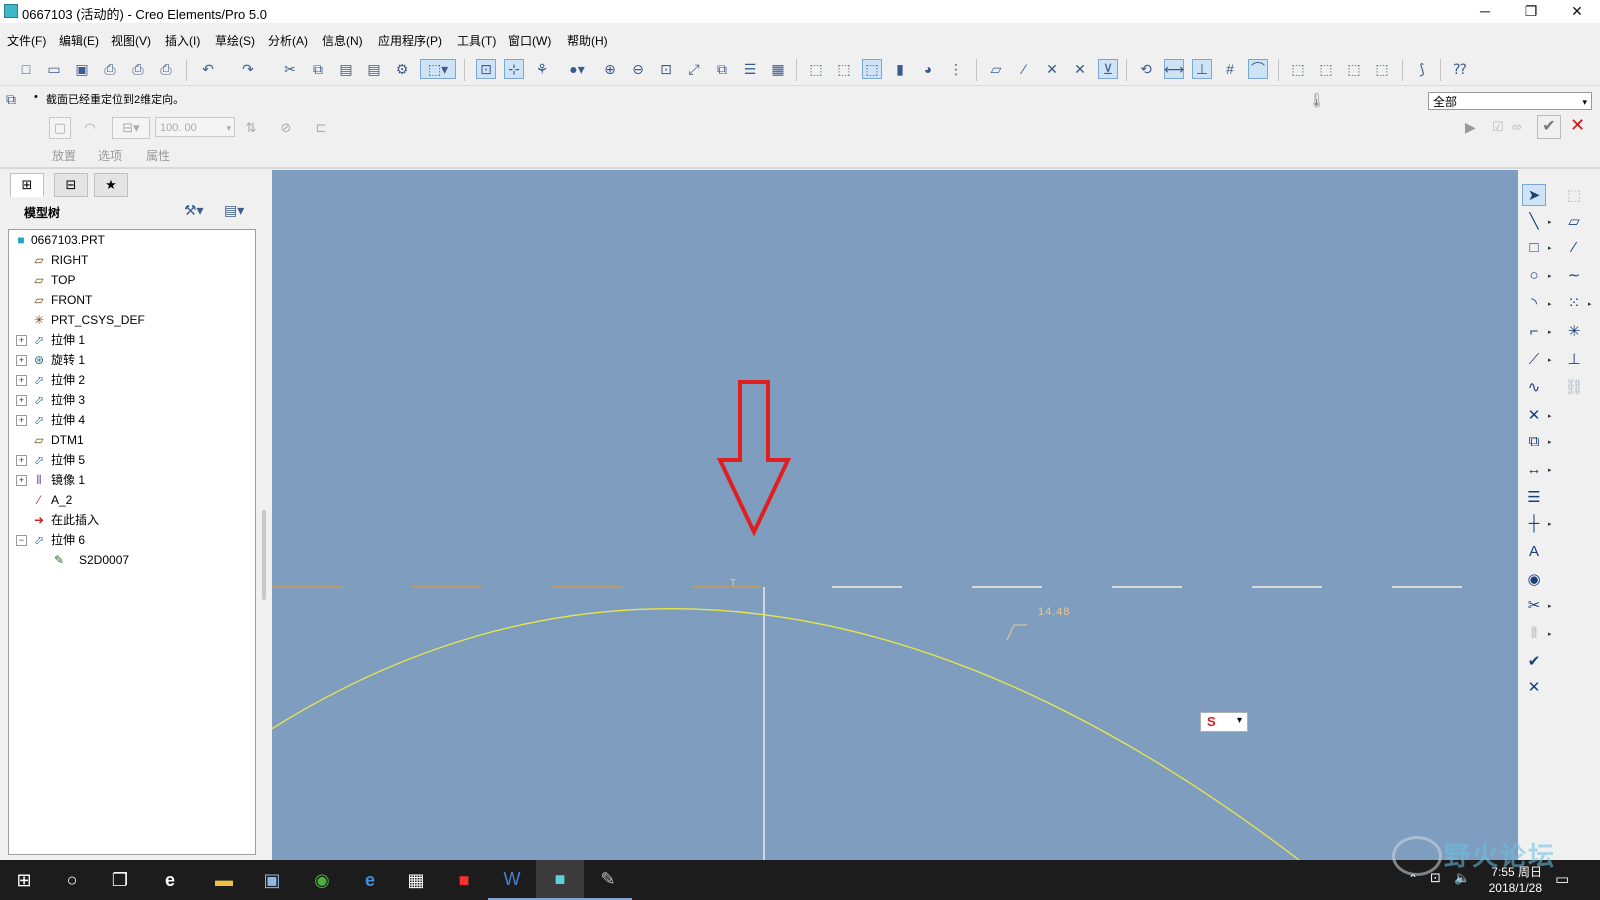  I want to click on depth-value-input: 100. 00 ▾, so click(195, 127).